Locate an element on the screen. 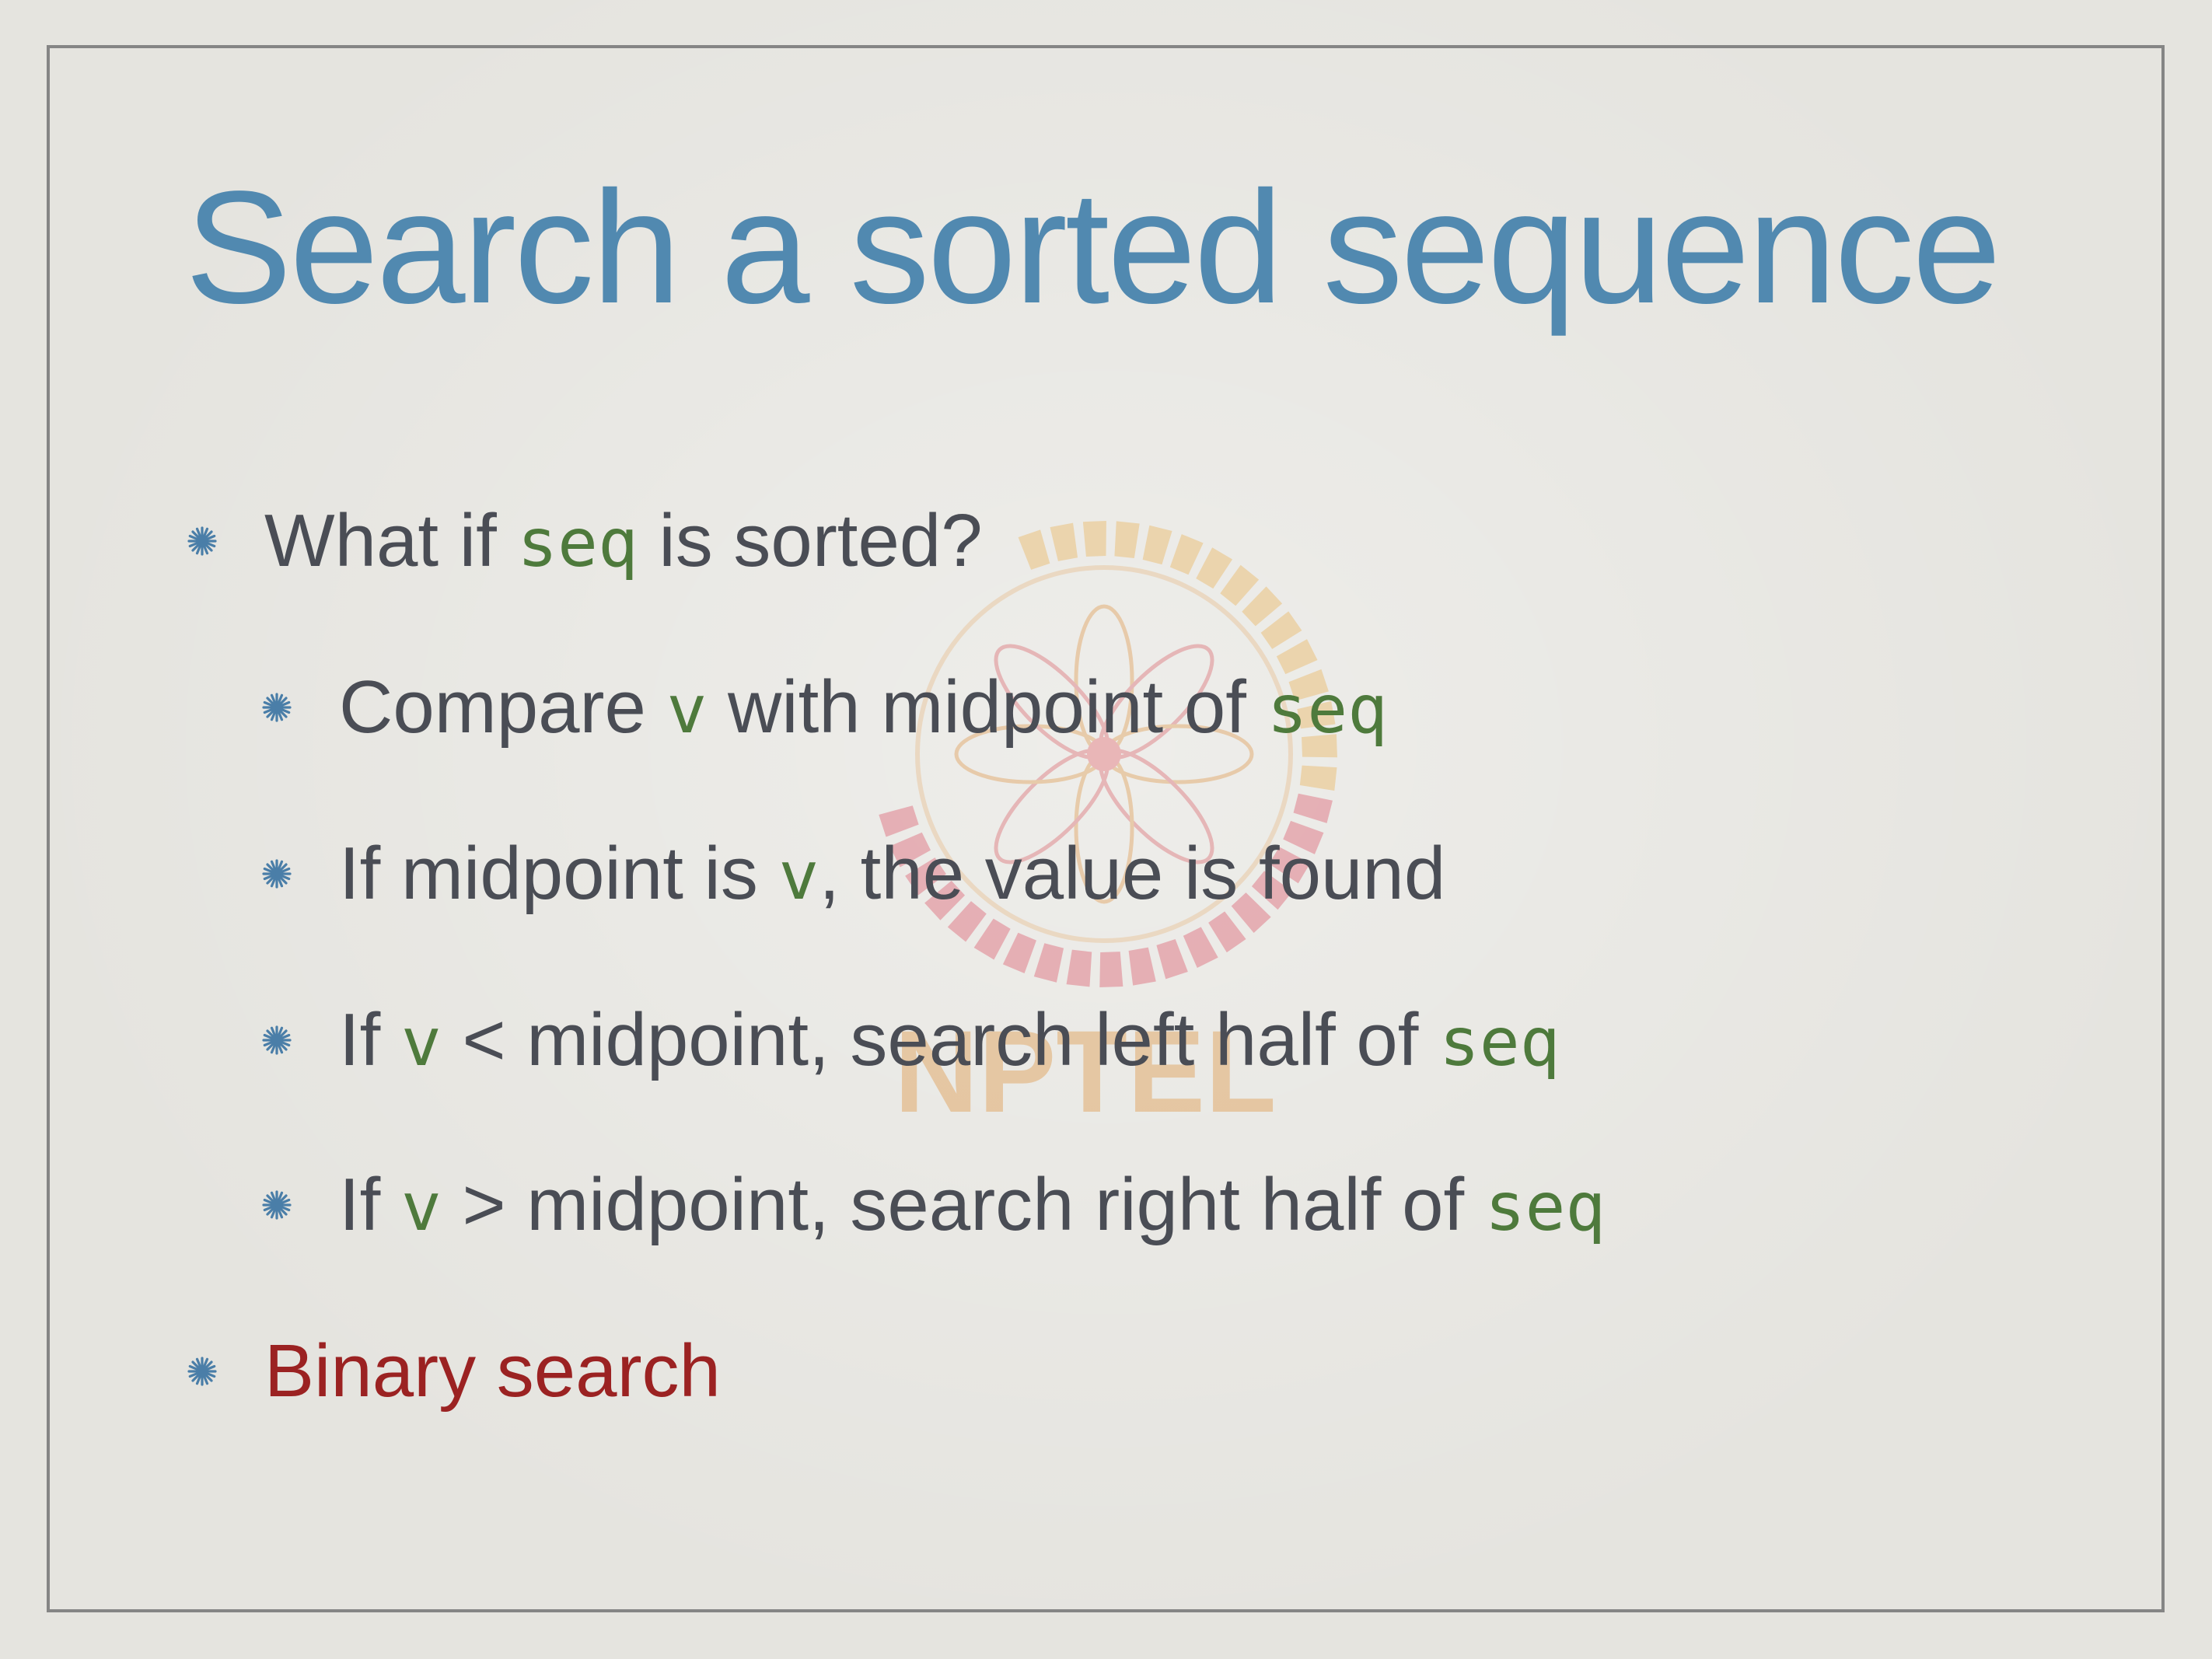  bullet-item: What if seq is sorted? is located at coordinates (585, 541).